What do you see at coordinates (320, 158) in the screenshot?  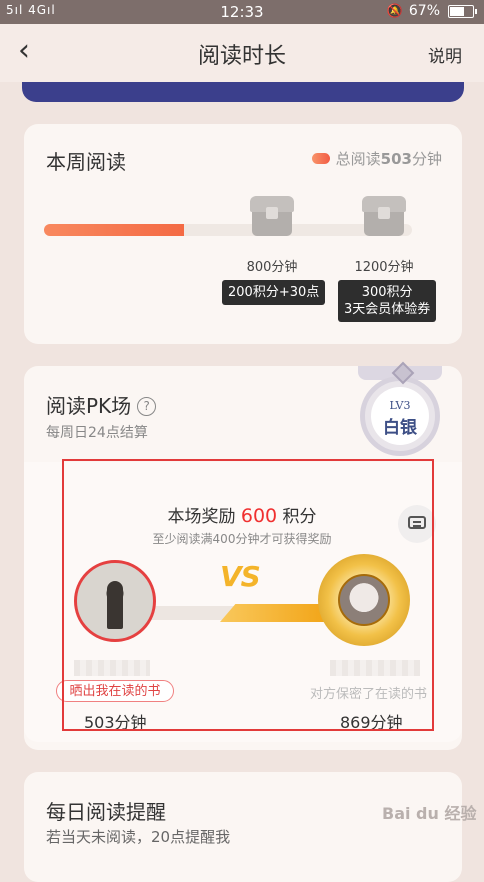 I see `legend-dot-icon` at bounding box center [320, 158].